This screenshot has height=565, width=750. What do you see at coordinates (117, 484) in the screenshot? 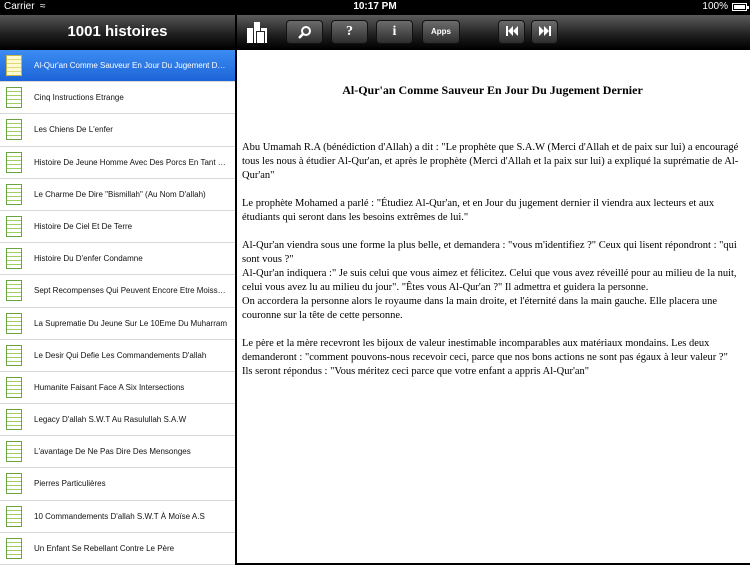
I see `story-list-item: Pierres Particulières` at bounding box center [117, 484].